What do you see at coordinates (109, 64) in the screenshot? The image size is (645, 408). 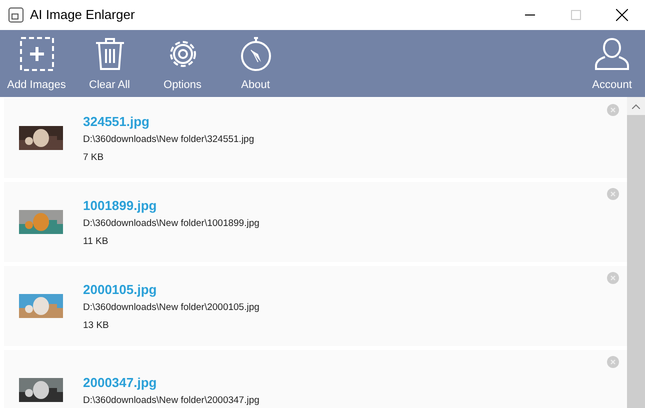 I see `clear-all-button: Clear All` at bounding box center [109, 64].